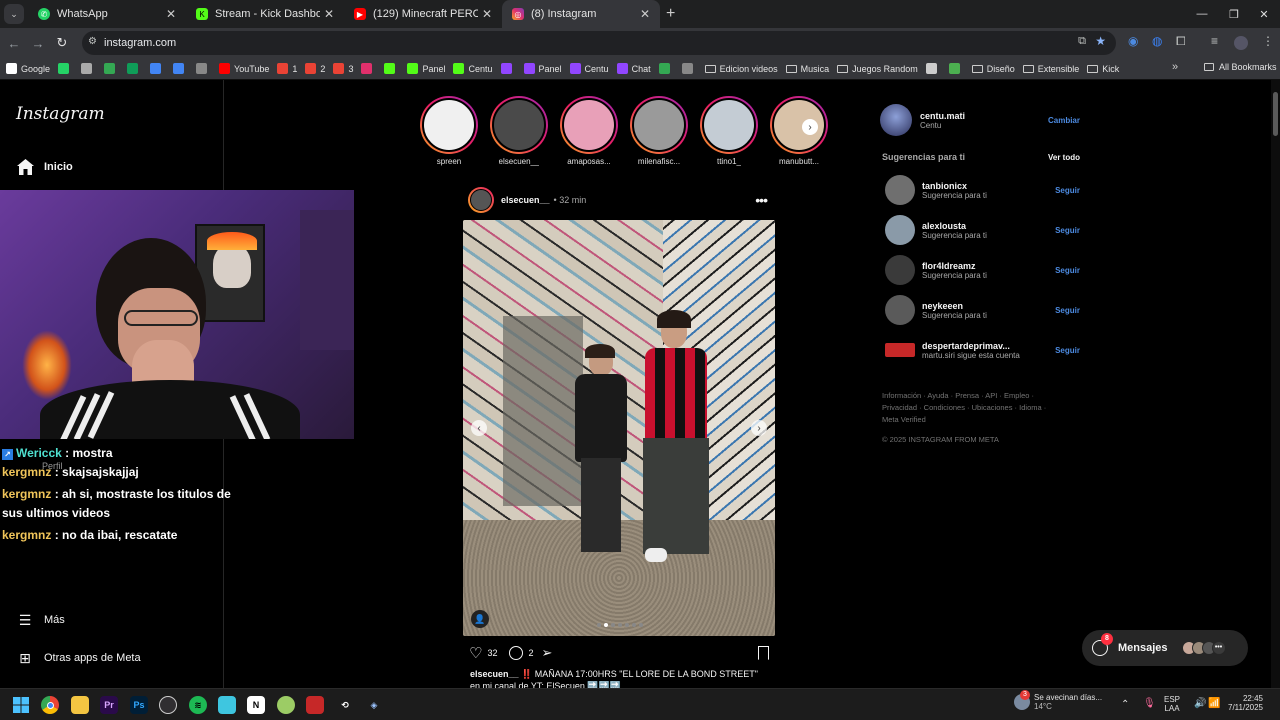  What do you see at coordinates (78, 658) in the screenshot?
I see `nav-meta-apps: ⊞ Otras apps de Meta` at bounding box center [78, 658].